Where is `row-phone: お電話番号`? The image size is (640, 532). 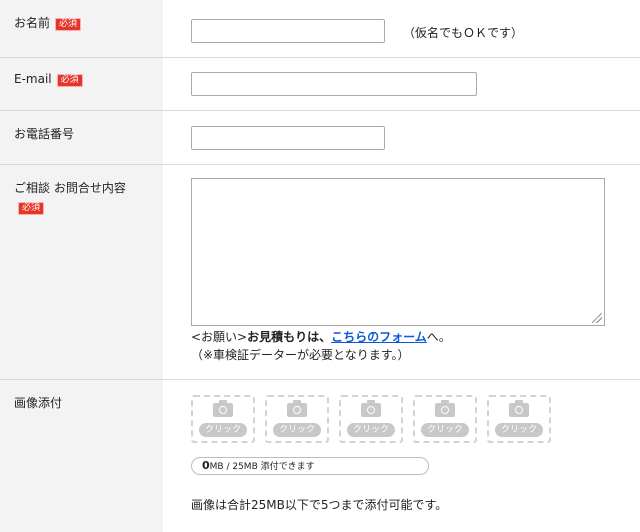
row-phone: お電話番号 is located at coordinates (320, 138).